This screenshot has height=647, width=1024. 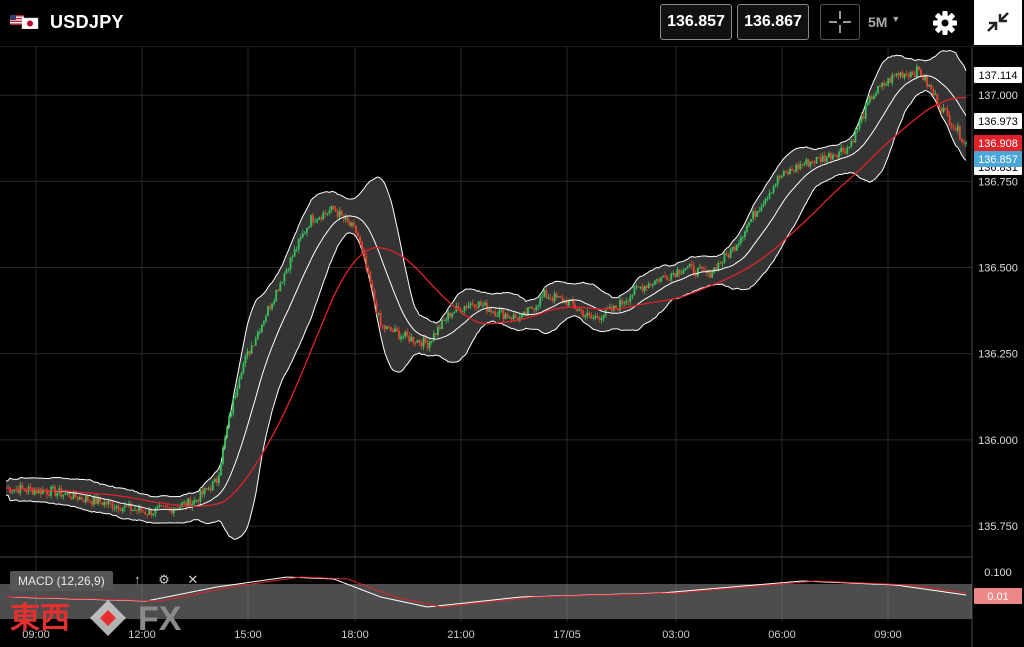 What do you see at coordinates (896, 19) in the screenshot?
I see `chevron-down-icon: ▼` at bounding box center [896, 19].